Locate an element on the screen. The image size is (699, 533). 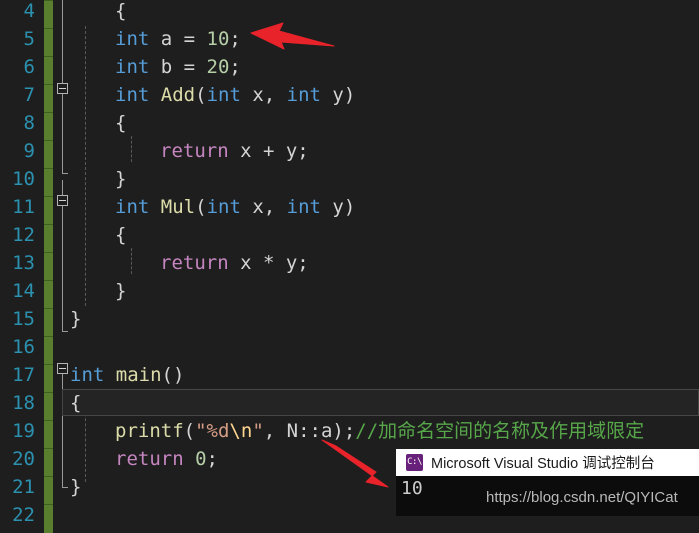
code-token: x * y; is located at coordinates (268, 263).